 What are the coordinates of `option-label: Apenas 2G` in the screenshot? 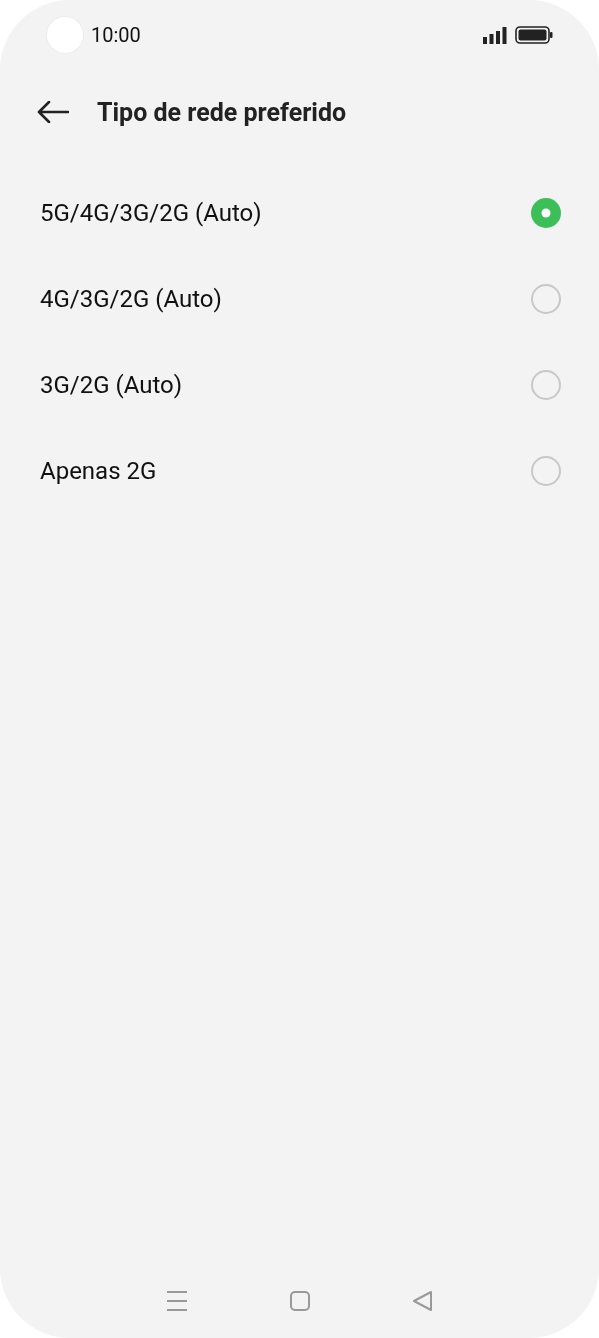 It's located at (285, 471).